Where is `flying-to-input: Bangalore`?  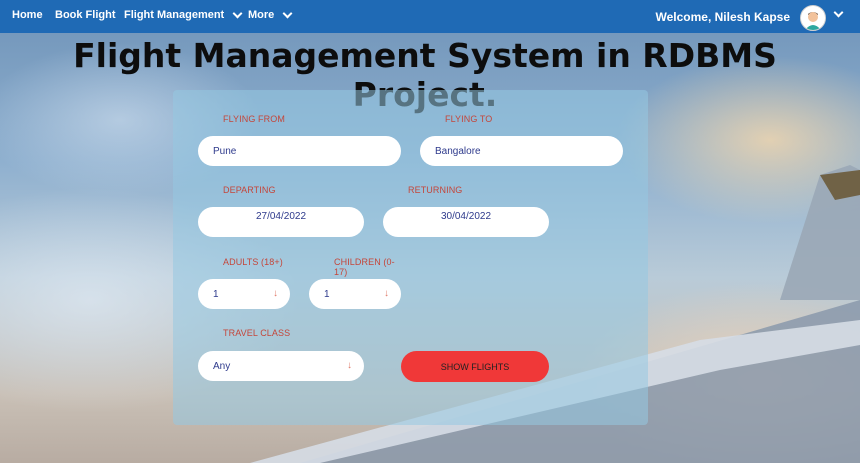
flying-to-input: Bangalore is located at coordinates (521, 151).